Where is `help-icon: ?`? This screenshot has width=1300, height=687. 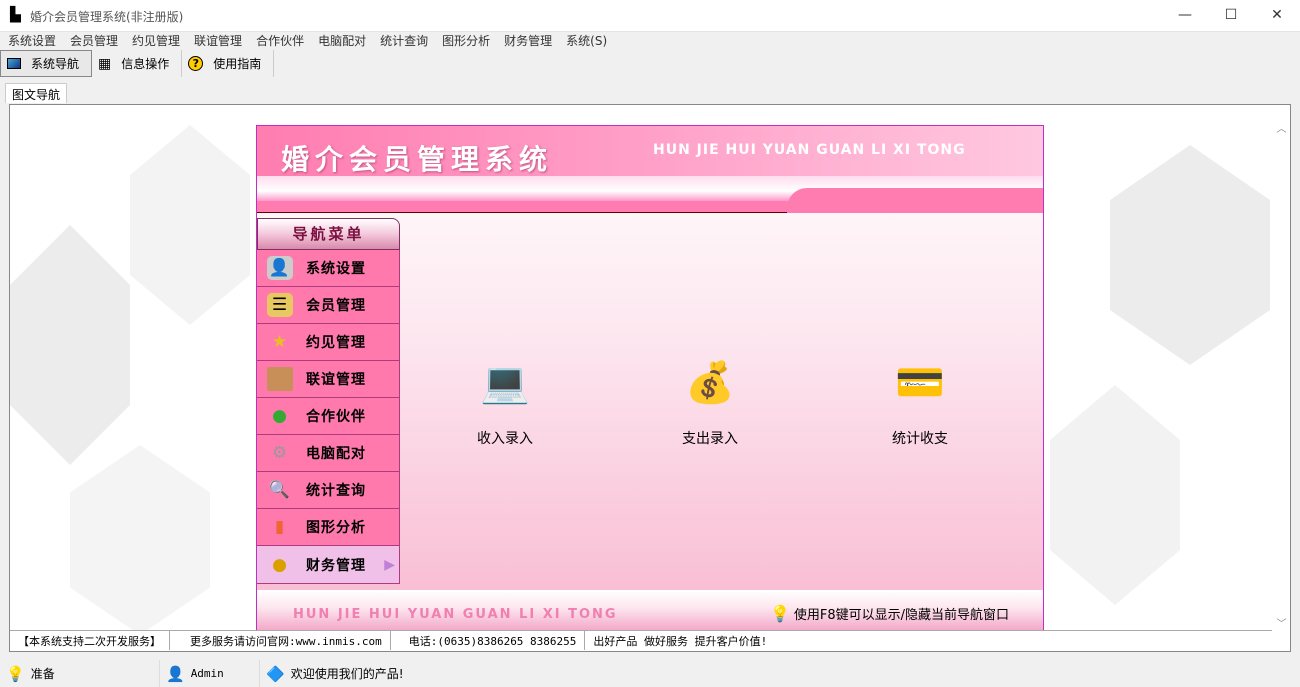
help-icon: ? is located at coordinates (196, 63).